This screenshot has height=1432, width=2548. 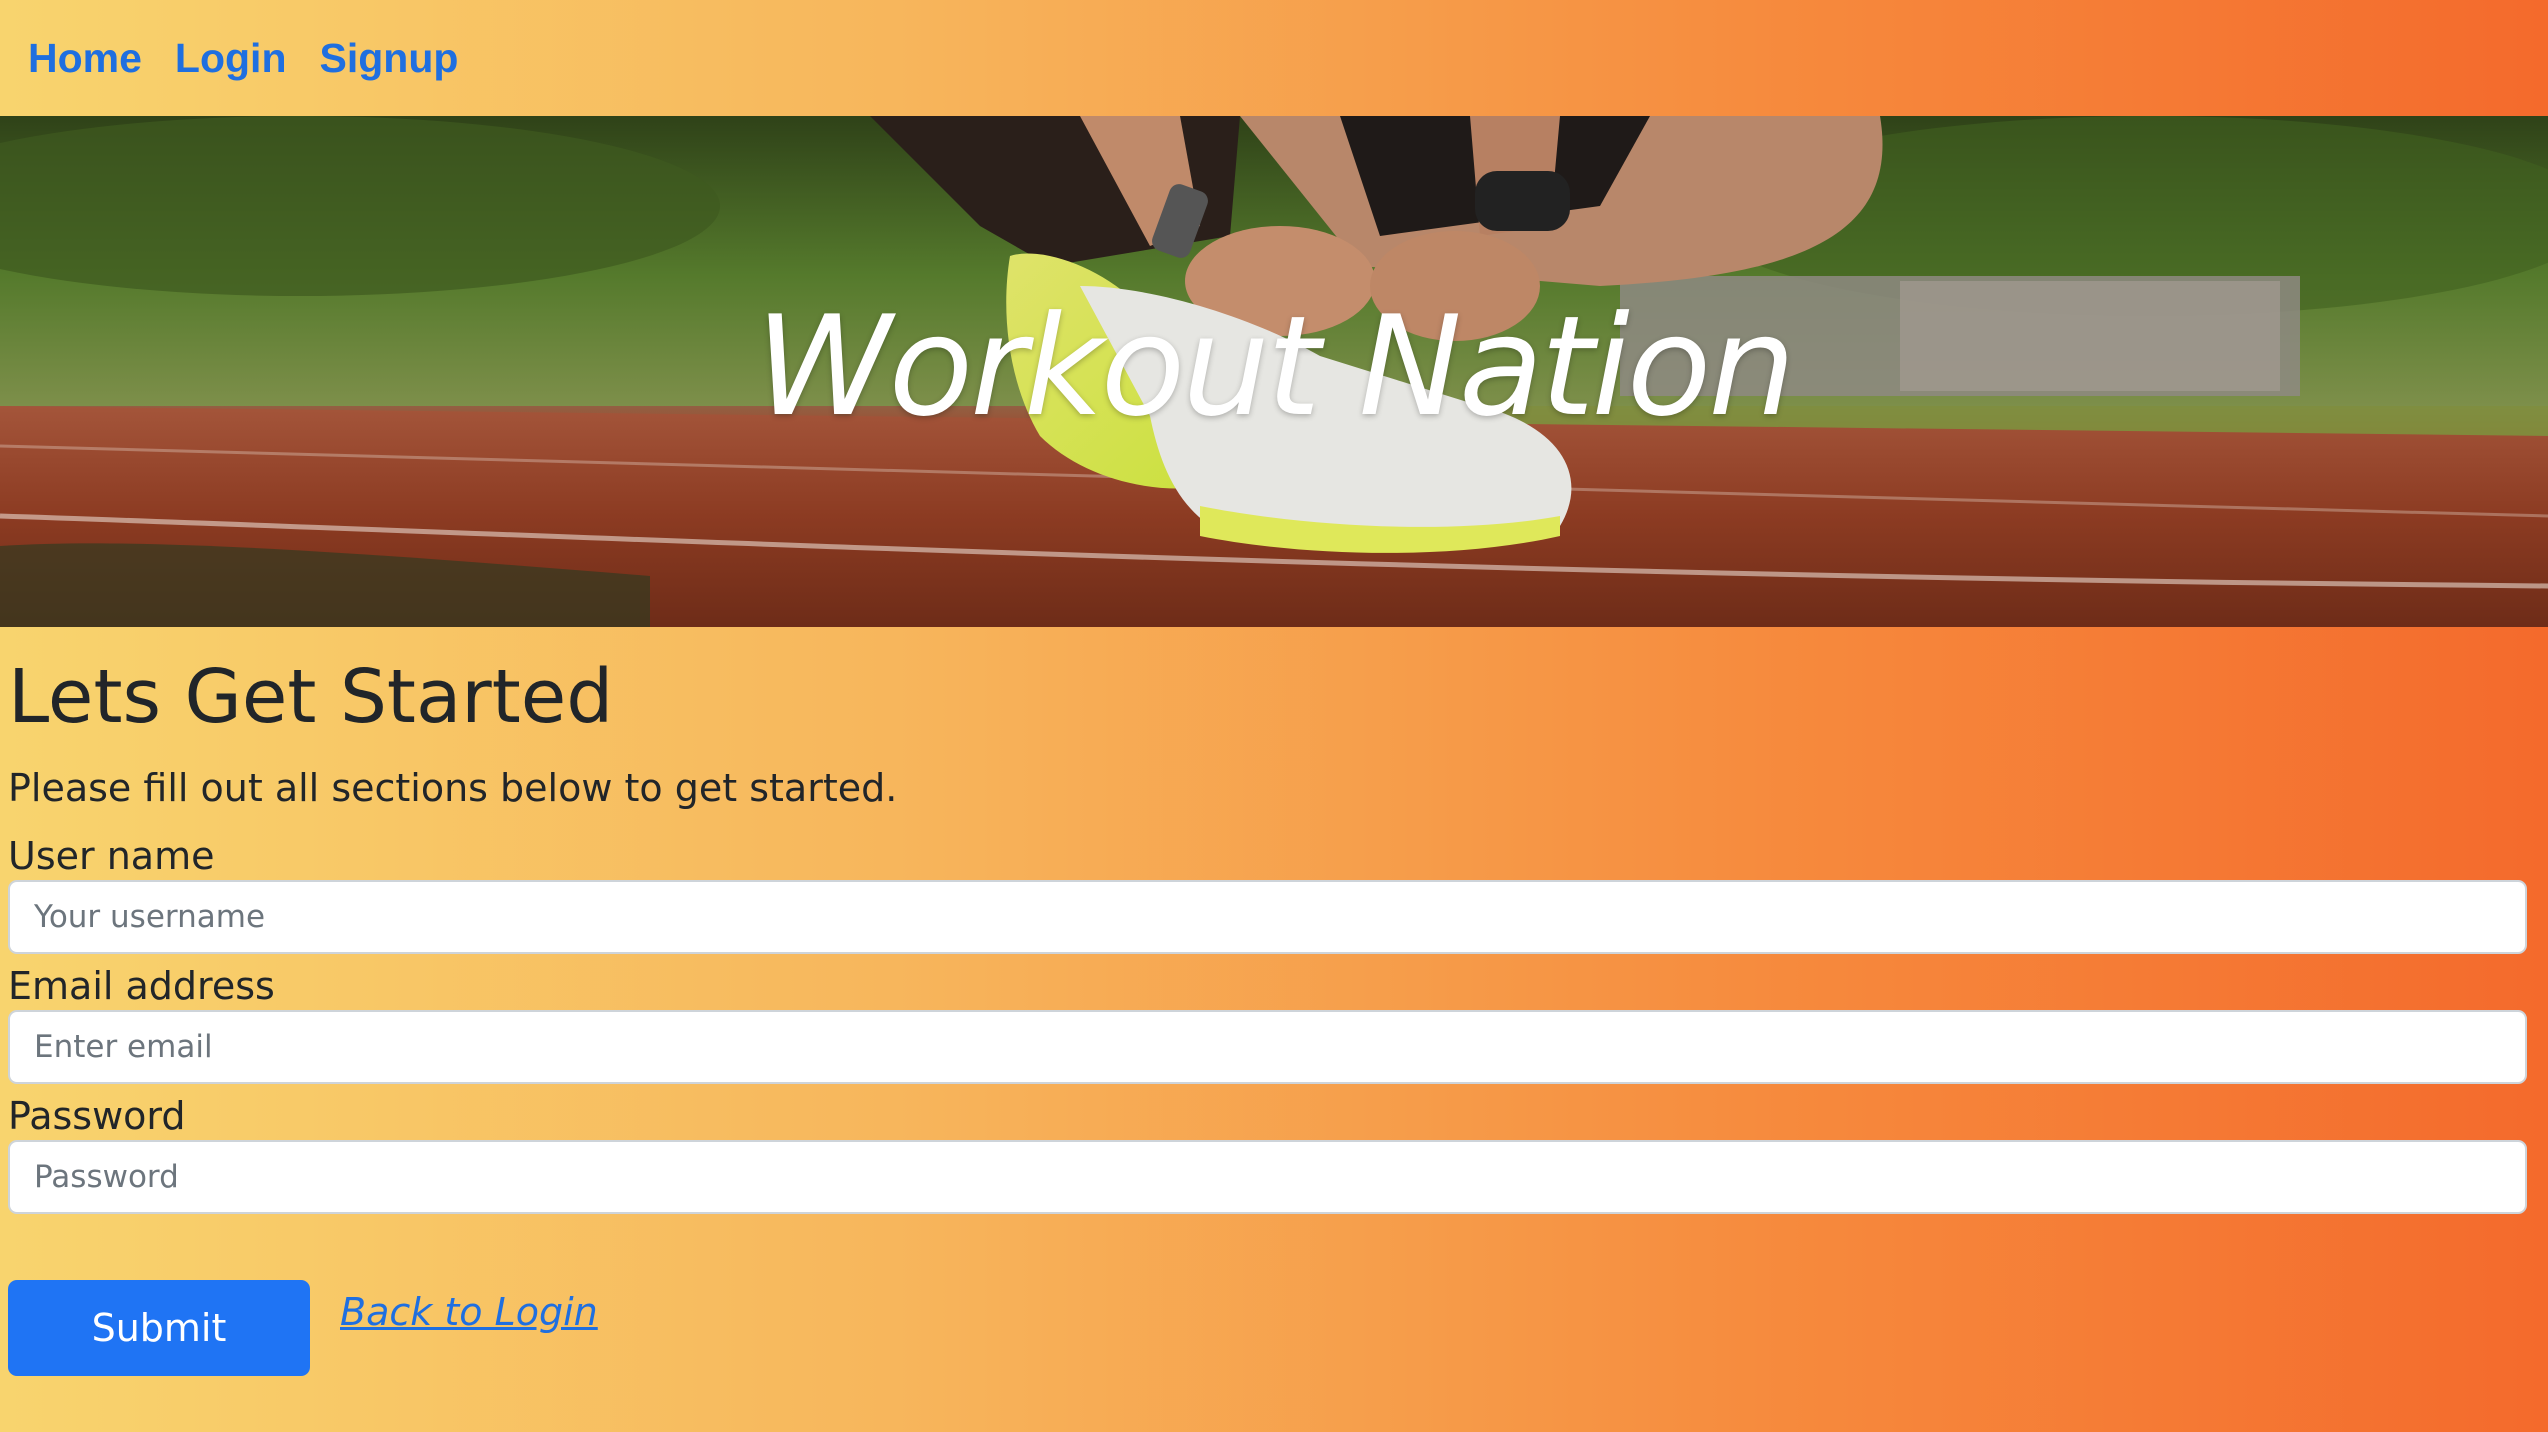 What do you see at coordinates (389, 58) in the screenshot?
I see `nav-link-signup: Signup` at bounding box center [389, 58].